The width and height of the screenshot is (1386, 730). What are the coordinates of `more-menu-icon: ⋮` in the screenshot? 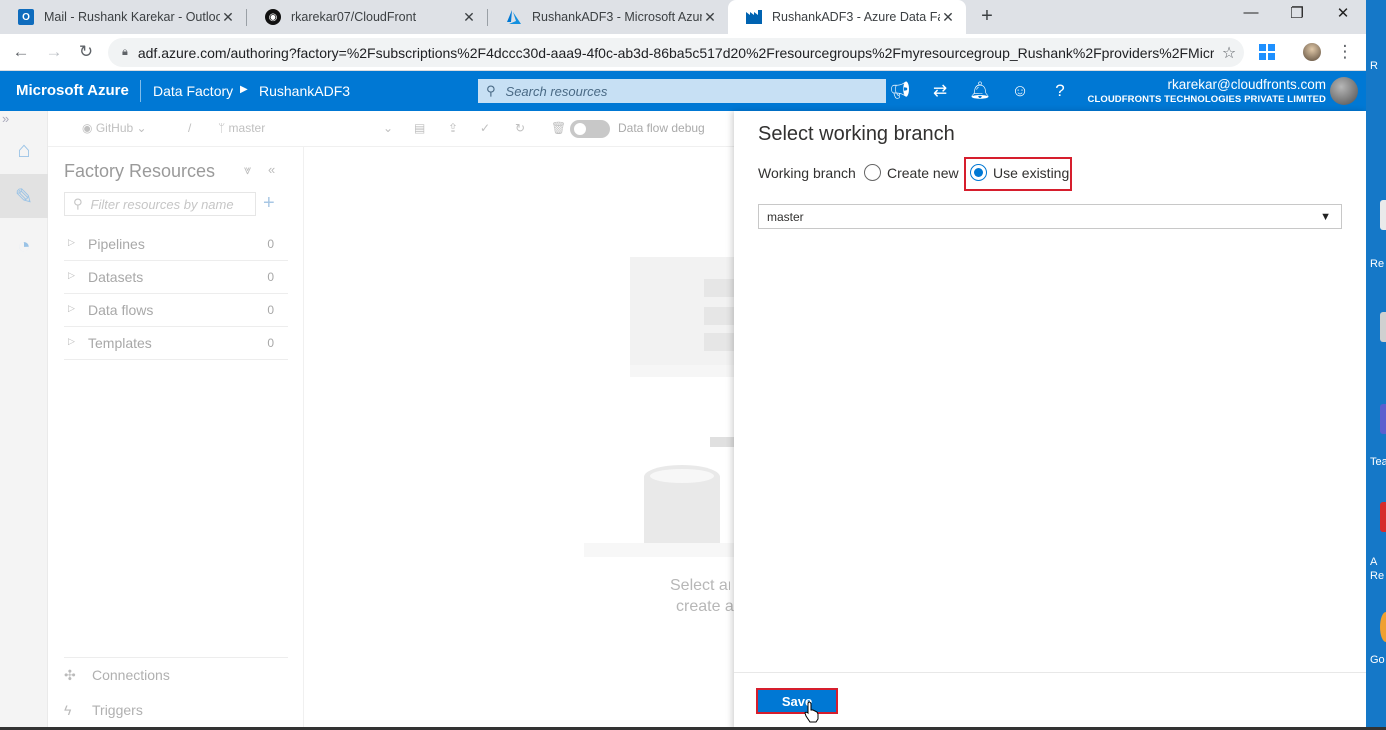 It's located at (1345, 53).